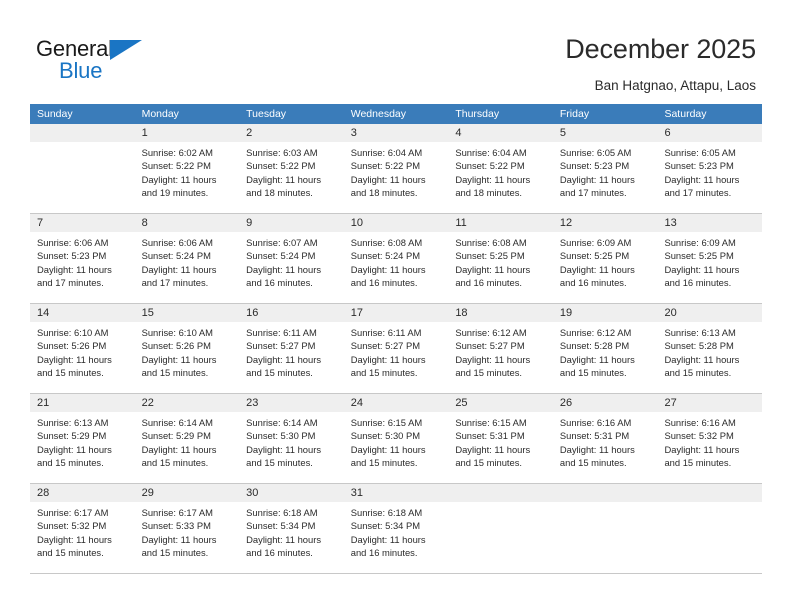 The width and height of the screenshot is (792, 612). I want to click on day-number: 15, so click(187, 313).